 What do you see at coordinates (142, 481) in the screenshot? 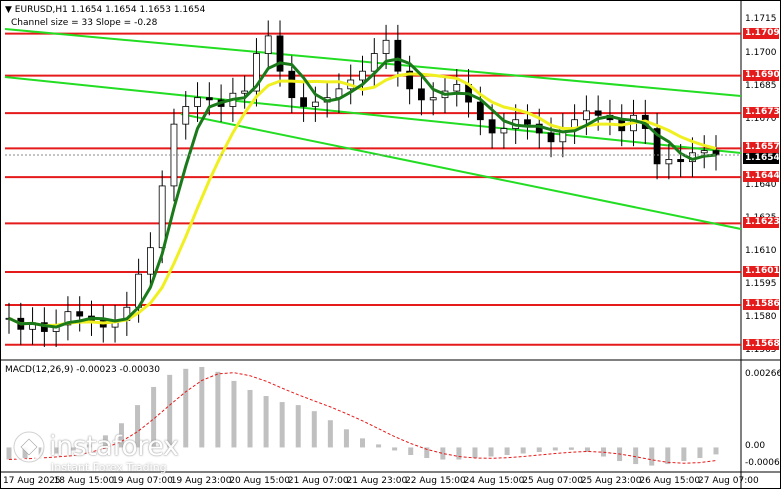
I see `time-tick-label: 19 Aug 07:00` at bounding box center [142, 481].